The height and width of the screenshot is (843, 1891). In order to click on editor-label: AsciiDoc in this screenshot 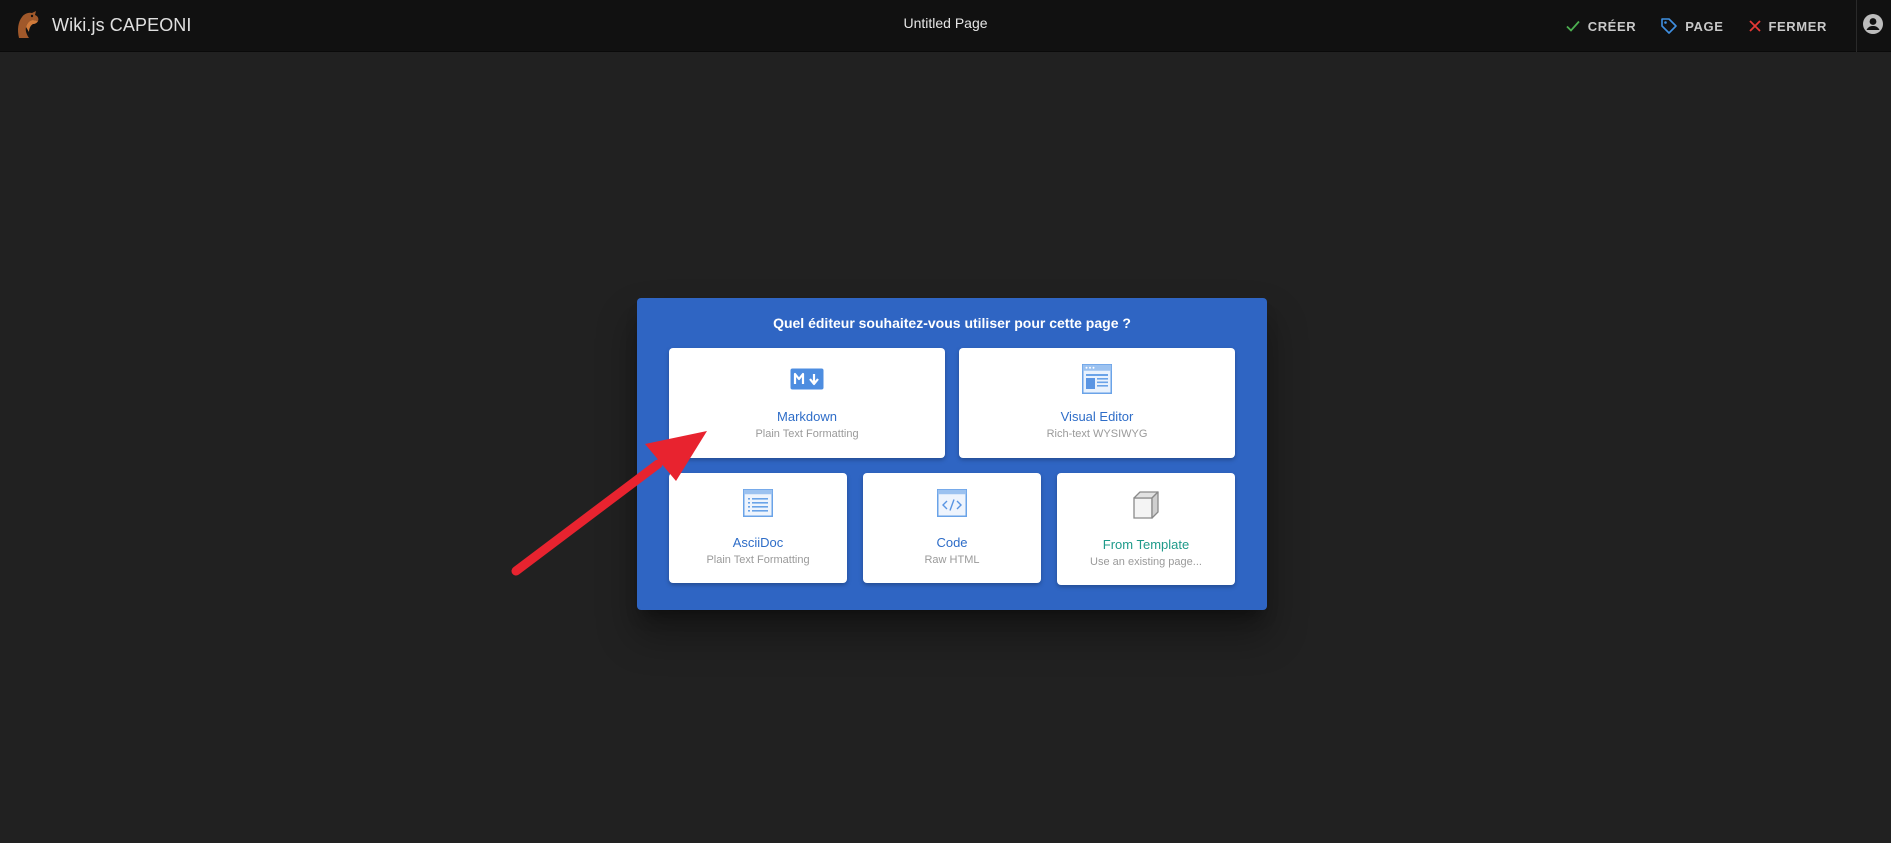, I will do `click(758, 542)`.